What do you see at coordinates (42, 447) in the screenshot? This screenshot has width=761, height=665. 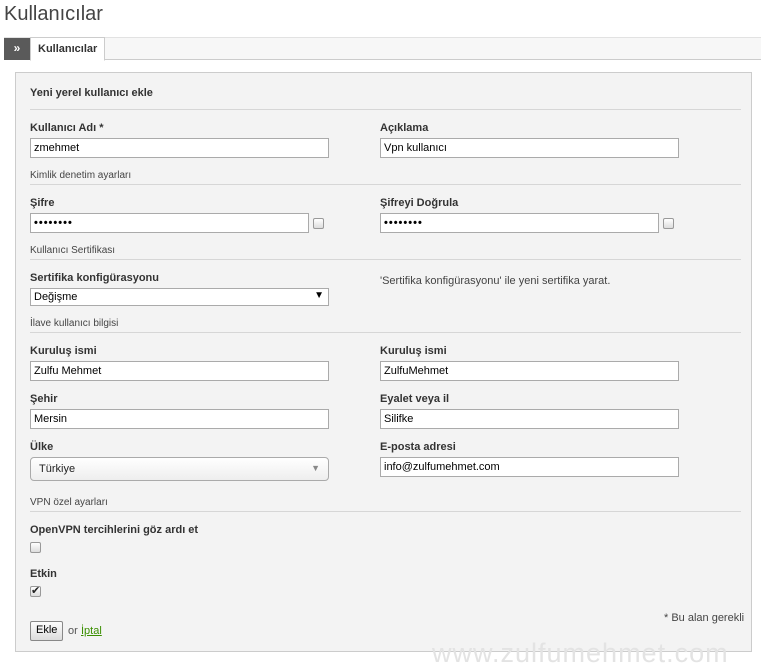 I see `country-label: Ülke` at bounding box center [42, 447].